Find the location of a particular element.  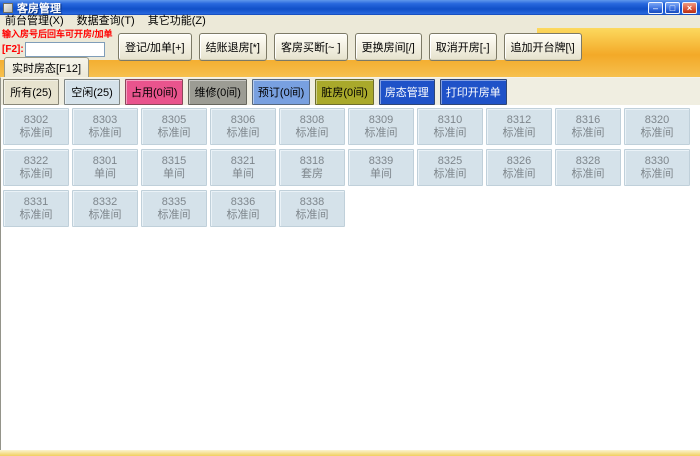

room-button-8303: 8303 标准间 is located at coordinates (105, 126).